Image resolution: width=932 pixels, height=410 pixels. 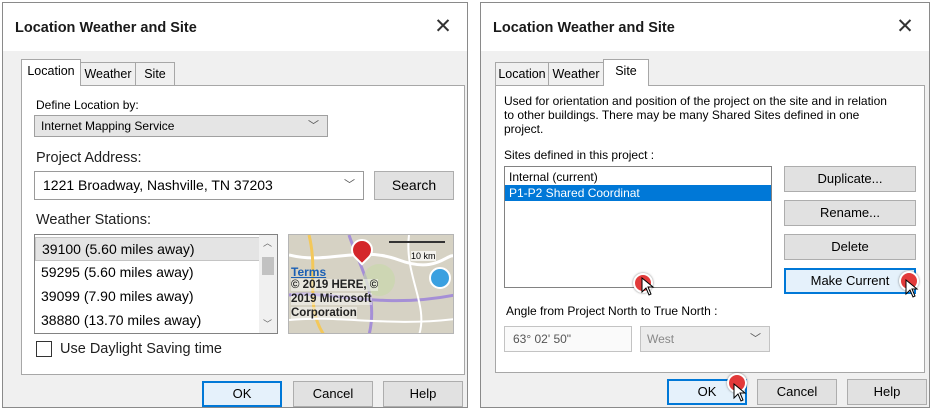 I want to click on list-item: 39099 (7.90 miles away), so click(x=156, y=297).